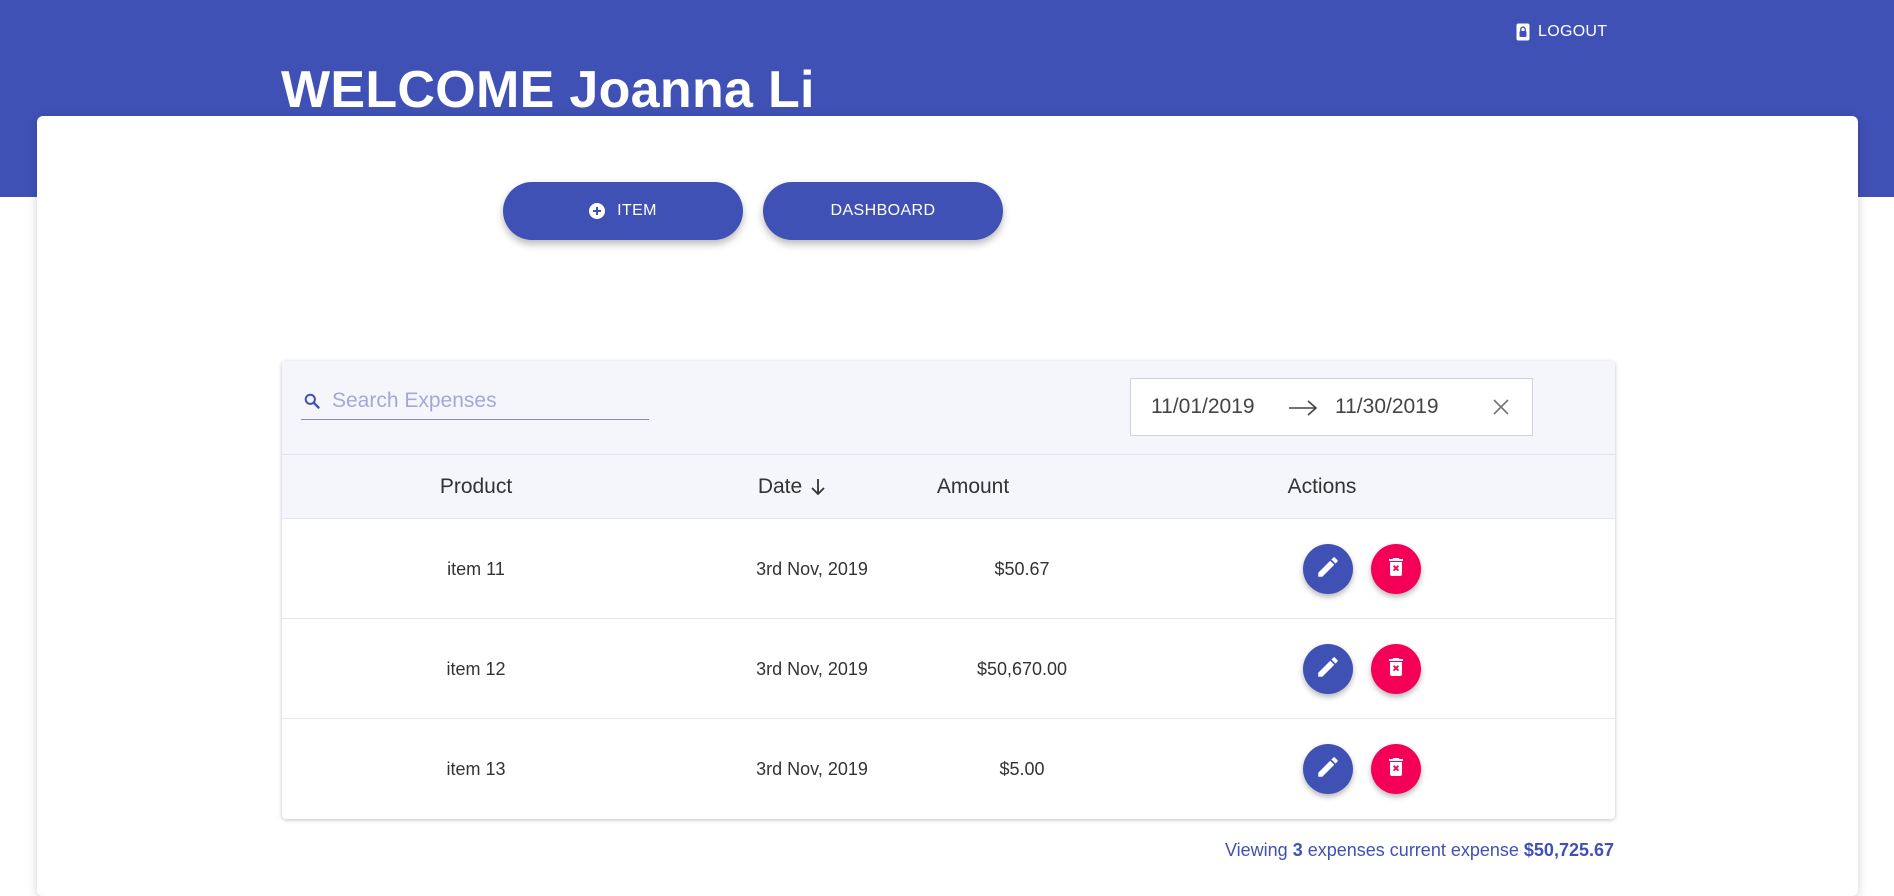 The width and height of the screenshot is (1894, 896). I want to click on add-item-label: ITEM, so click(637, 210).